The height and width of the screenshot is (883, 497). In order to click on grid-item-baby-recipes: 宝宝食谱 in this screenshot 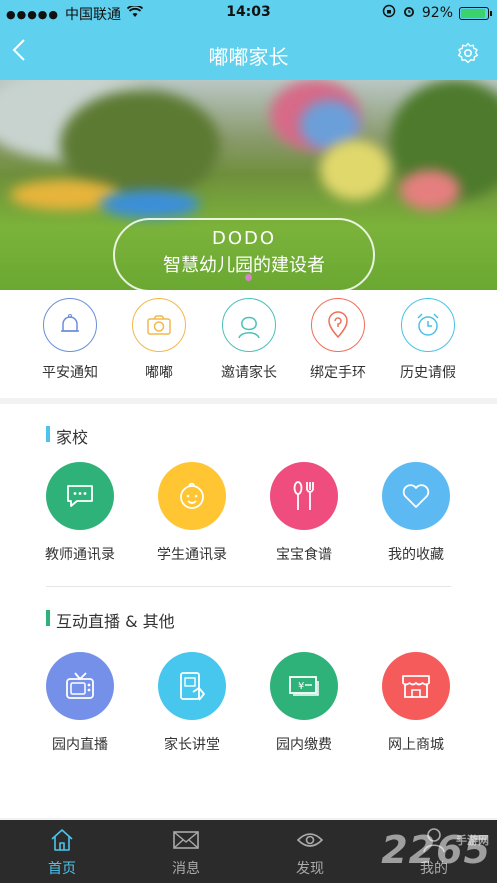, I will do `click(304, 513)`.